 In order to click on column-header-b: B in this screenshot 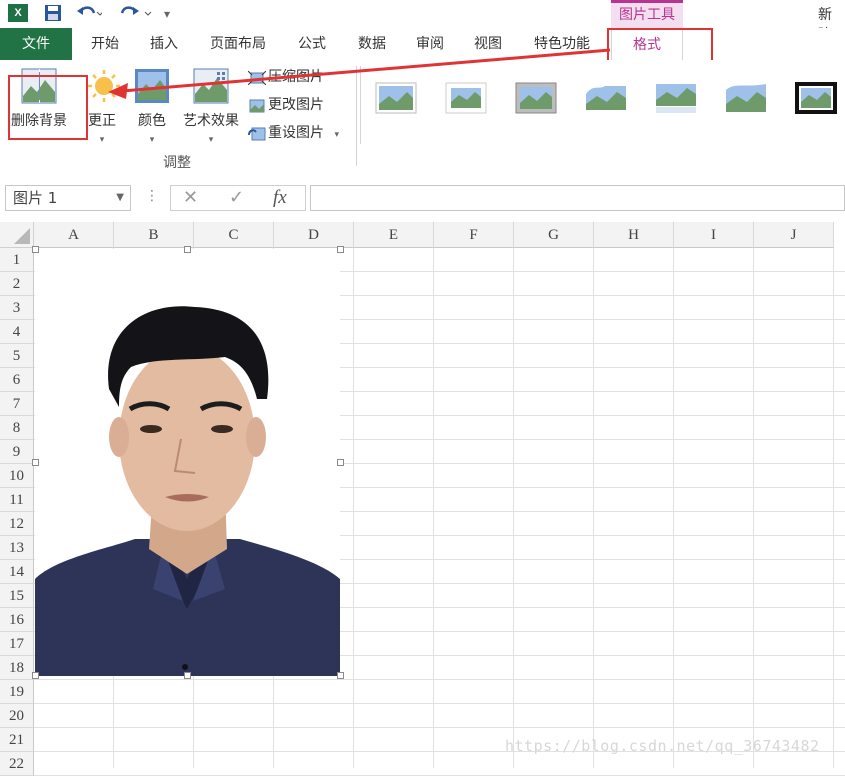, I will do `click(154, 235)`.